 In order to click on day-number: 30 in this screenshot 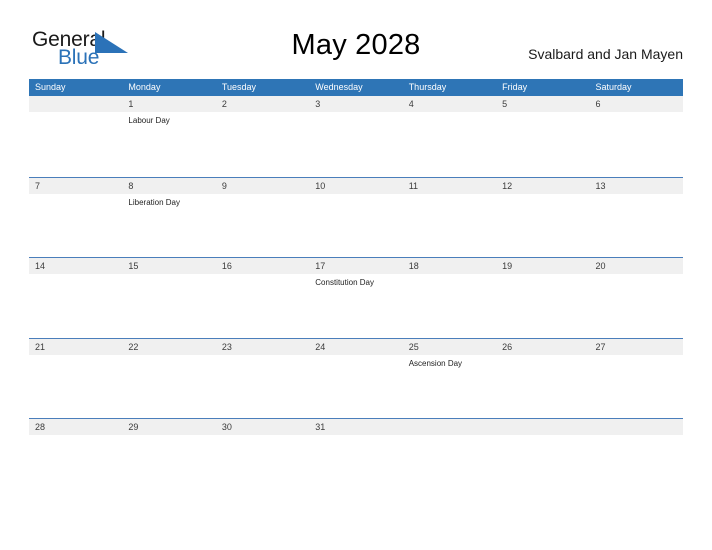, I will do `click(226, 427)`.